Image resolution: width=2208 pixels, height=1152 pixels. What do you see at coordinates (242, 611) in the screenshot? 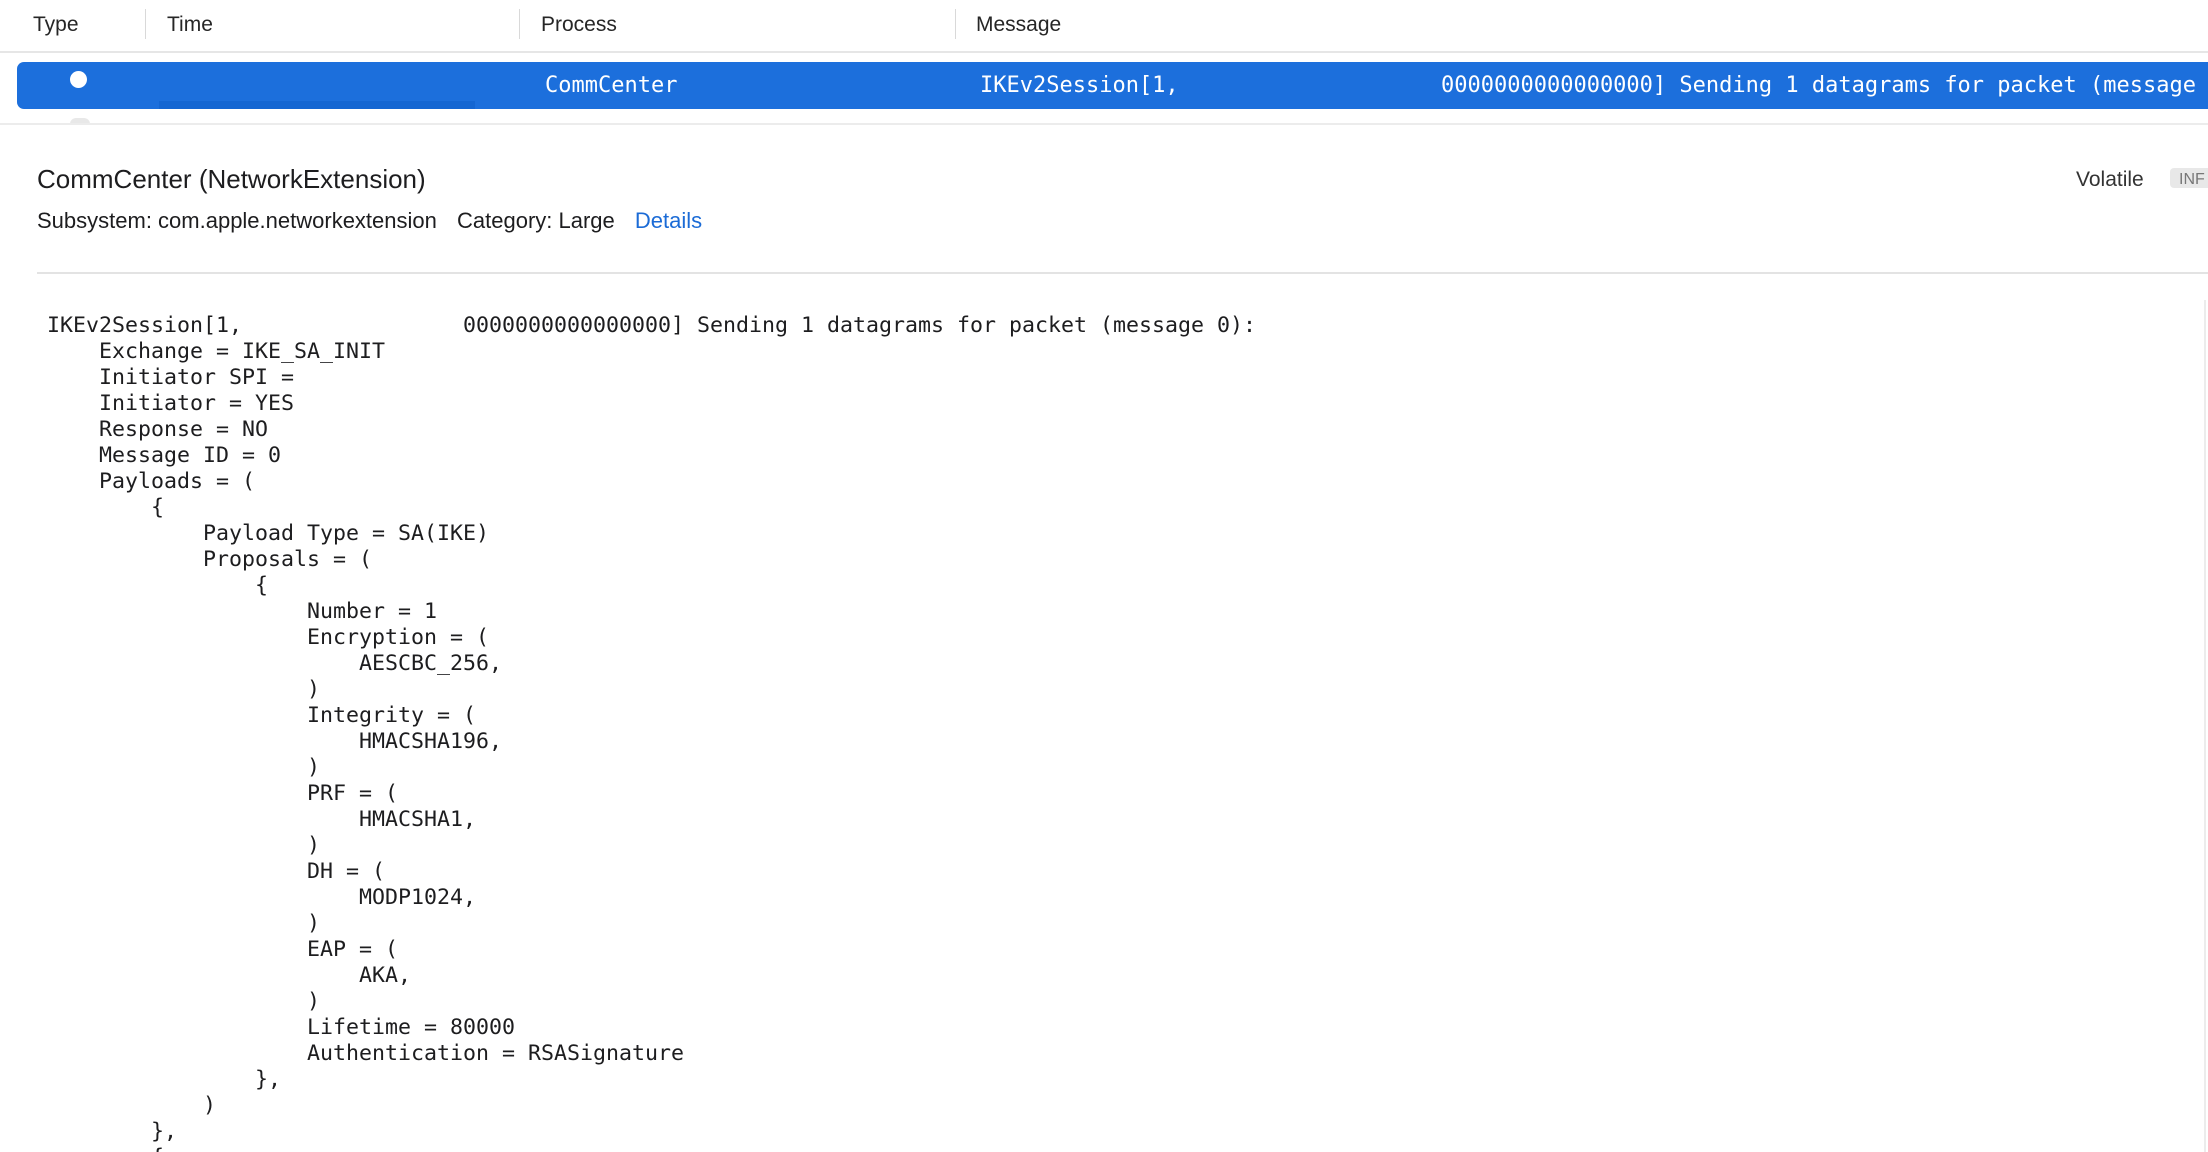
I see `message-line: Number = 1` at bounding box center [242, 611].